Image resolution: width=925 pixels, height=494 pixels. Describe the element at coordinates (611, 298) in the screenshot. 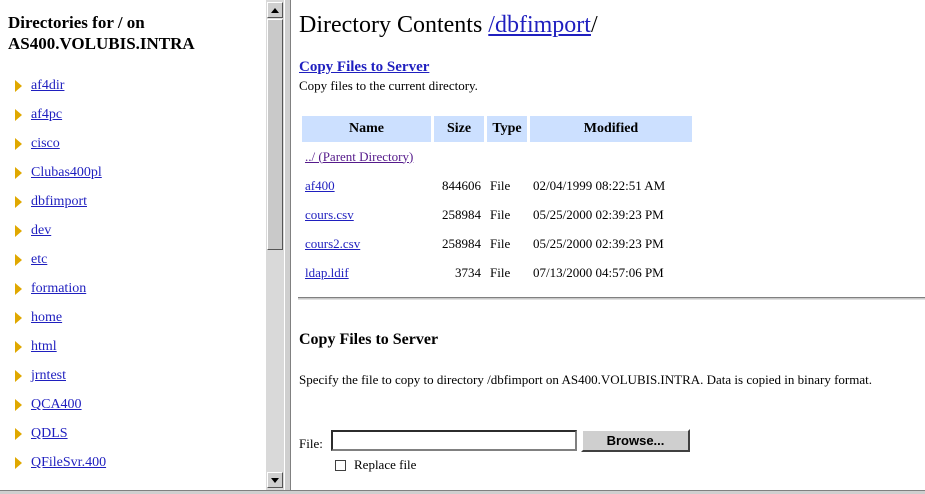

I see `section-divider` at that location.